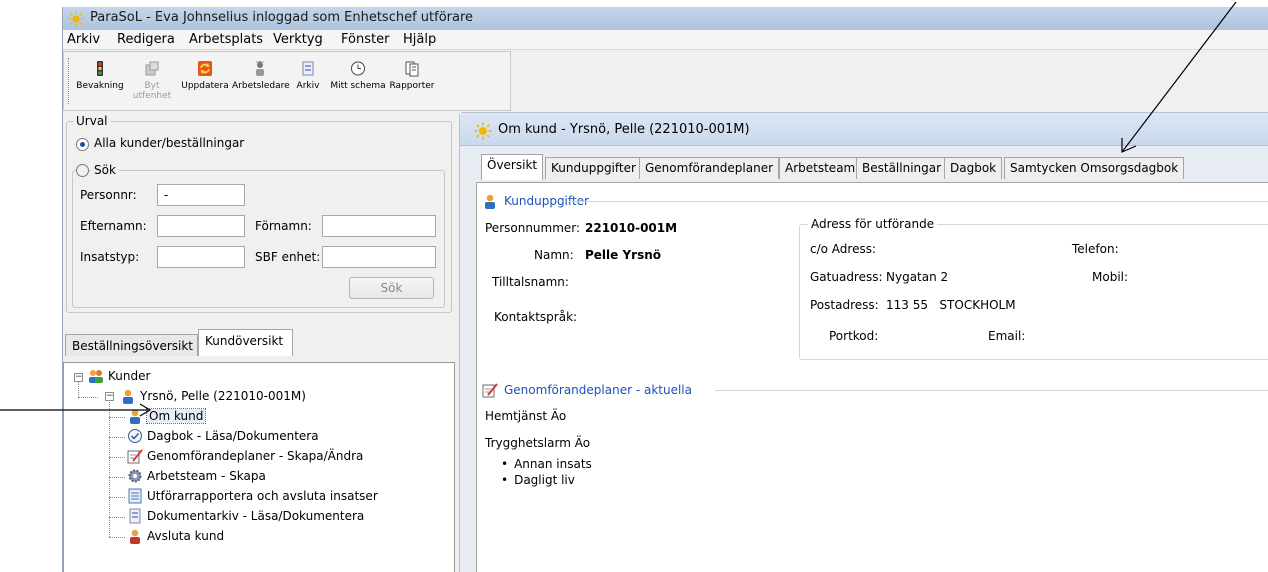 The width and height of the screenshot is (1268, 572). Describe the element at coordinates (135, 476) in the screenshot. I see `gear-icon` at that location.